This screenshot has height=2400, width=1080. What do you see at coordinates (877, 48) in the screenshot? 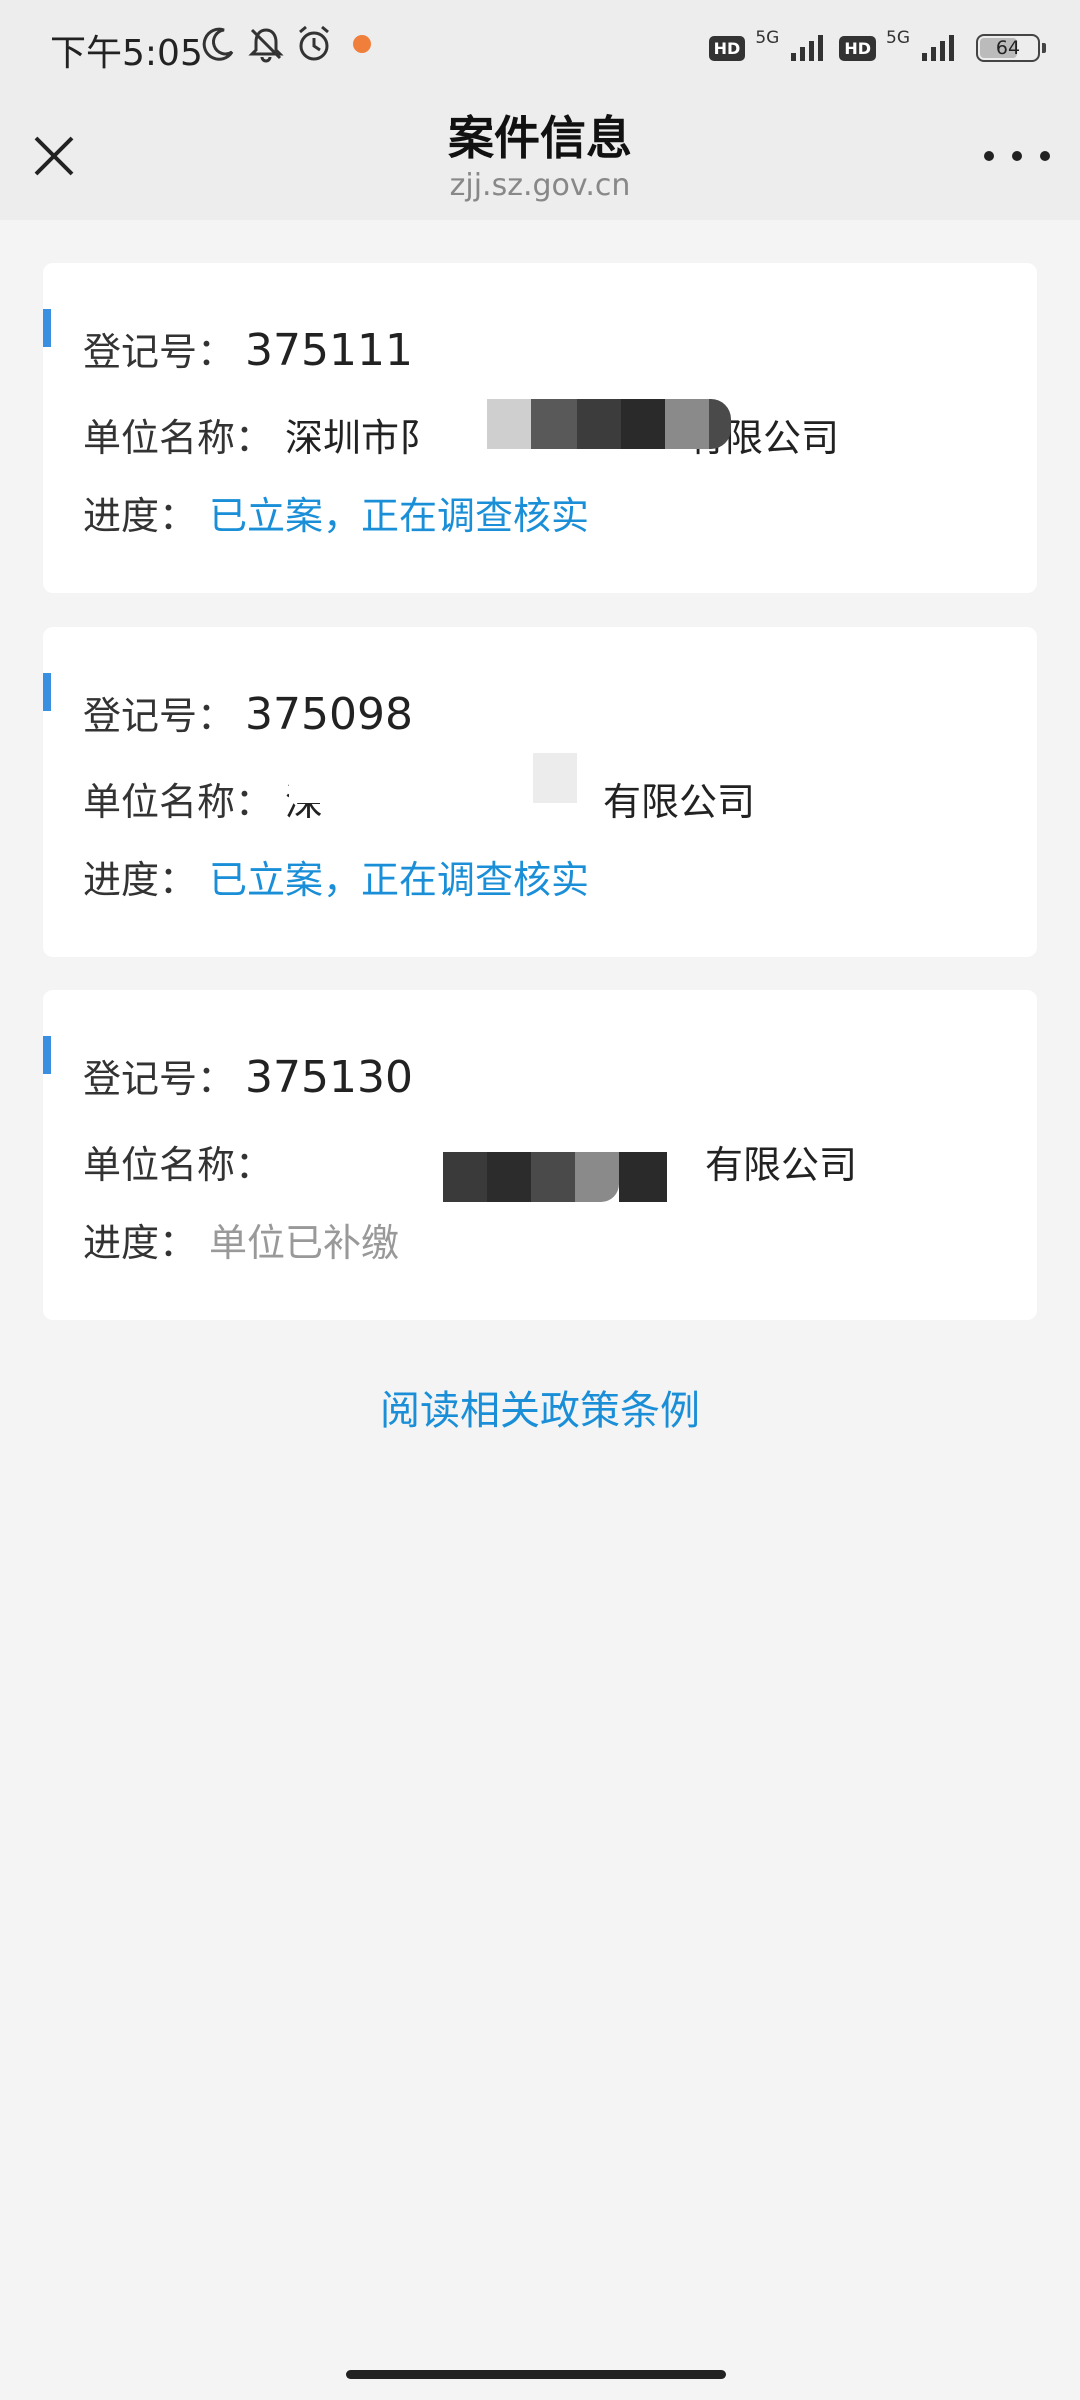
I see `status-right-icons: HD 5G HD 5G 64` at bounding box center [877, 48].